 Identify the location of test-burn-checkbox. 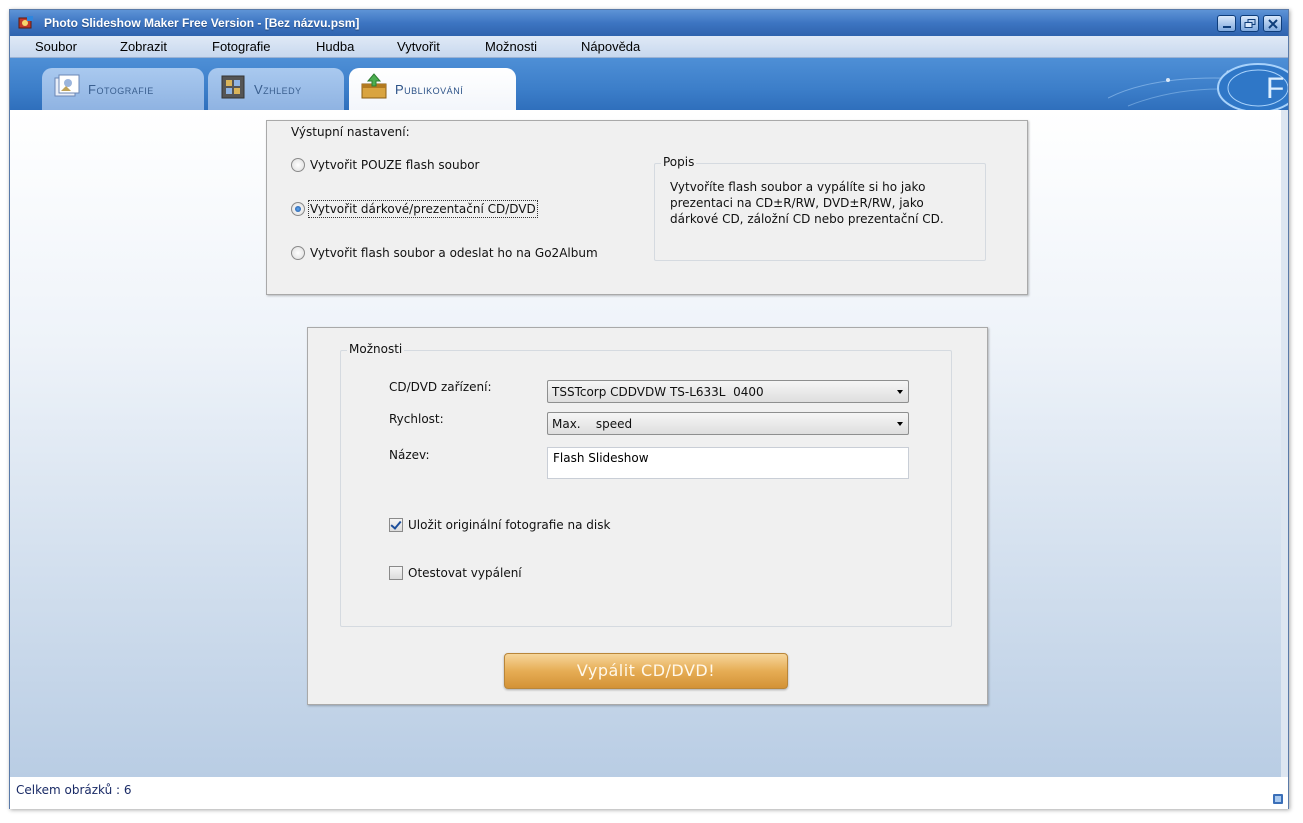
(396, 573).